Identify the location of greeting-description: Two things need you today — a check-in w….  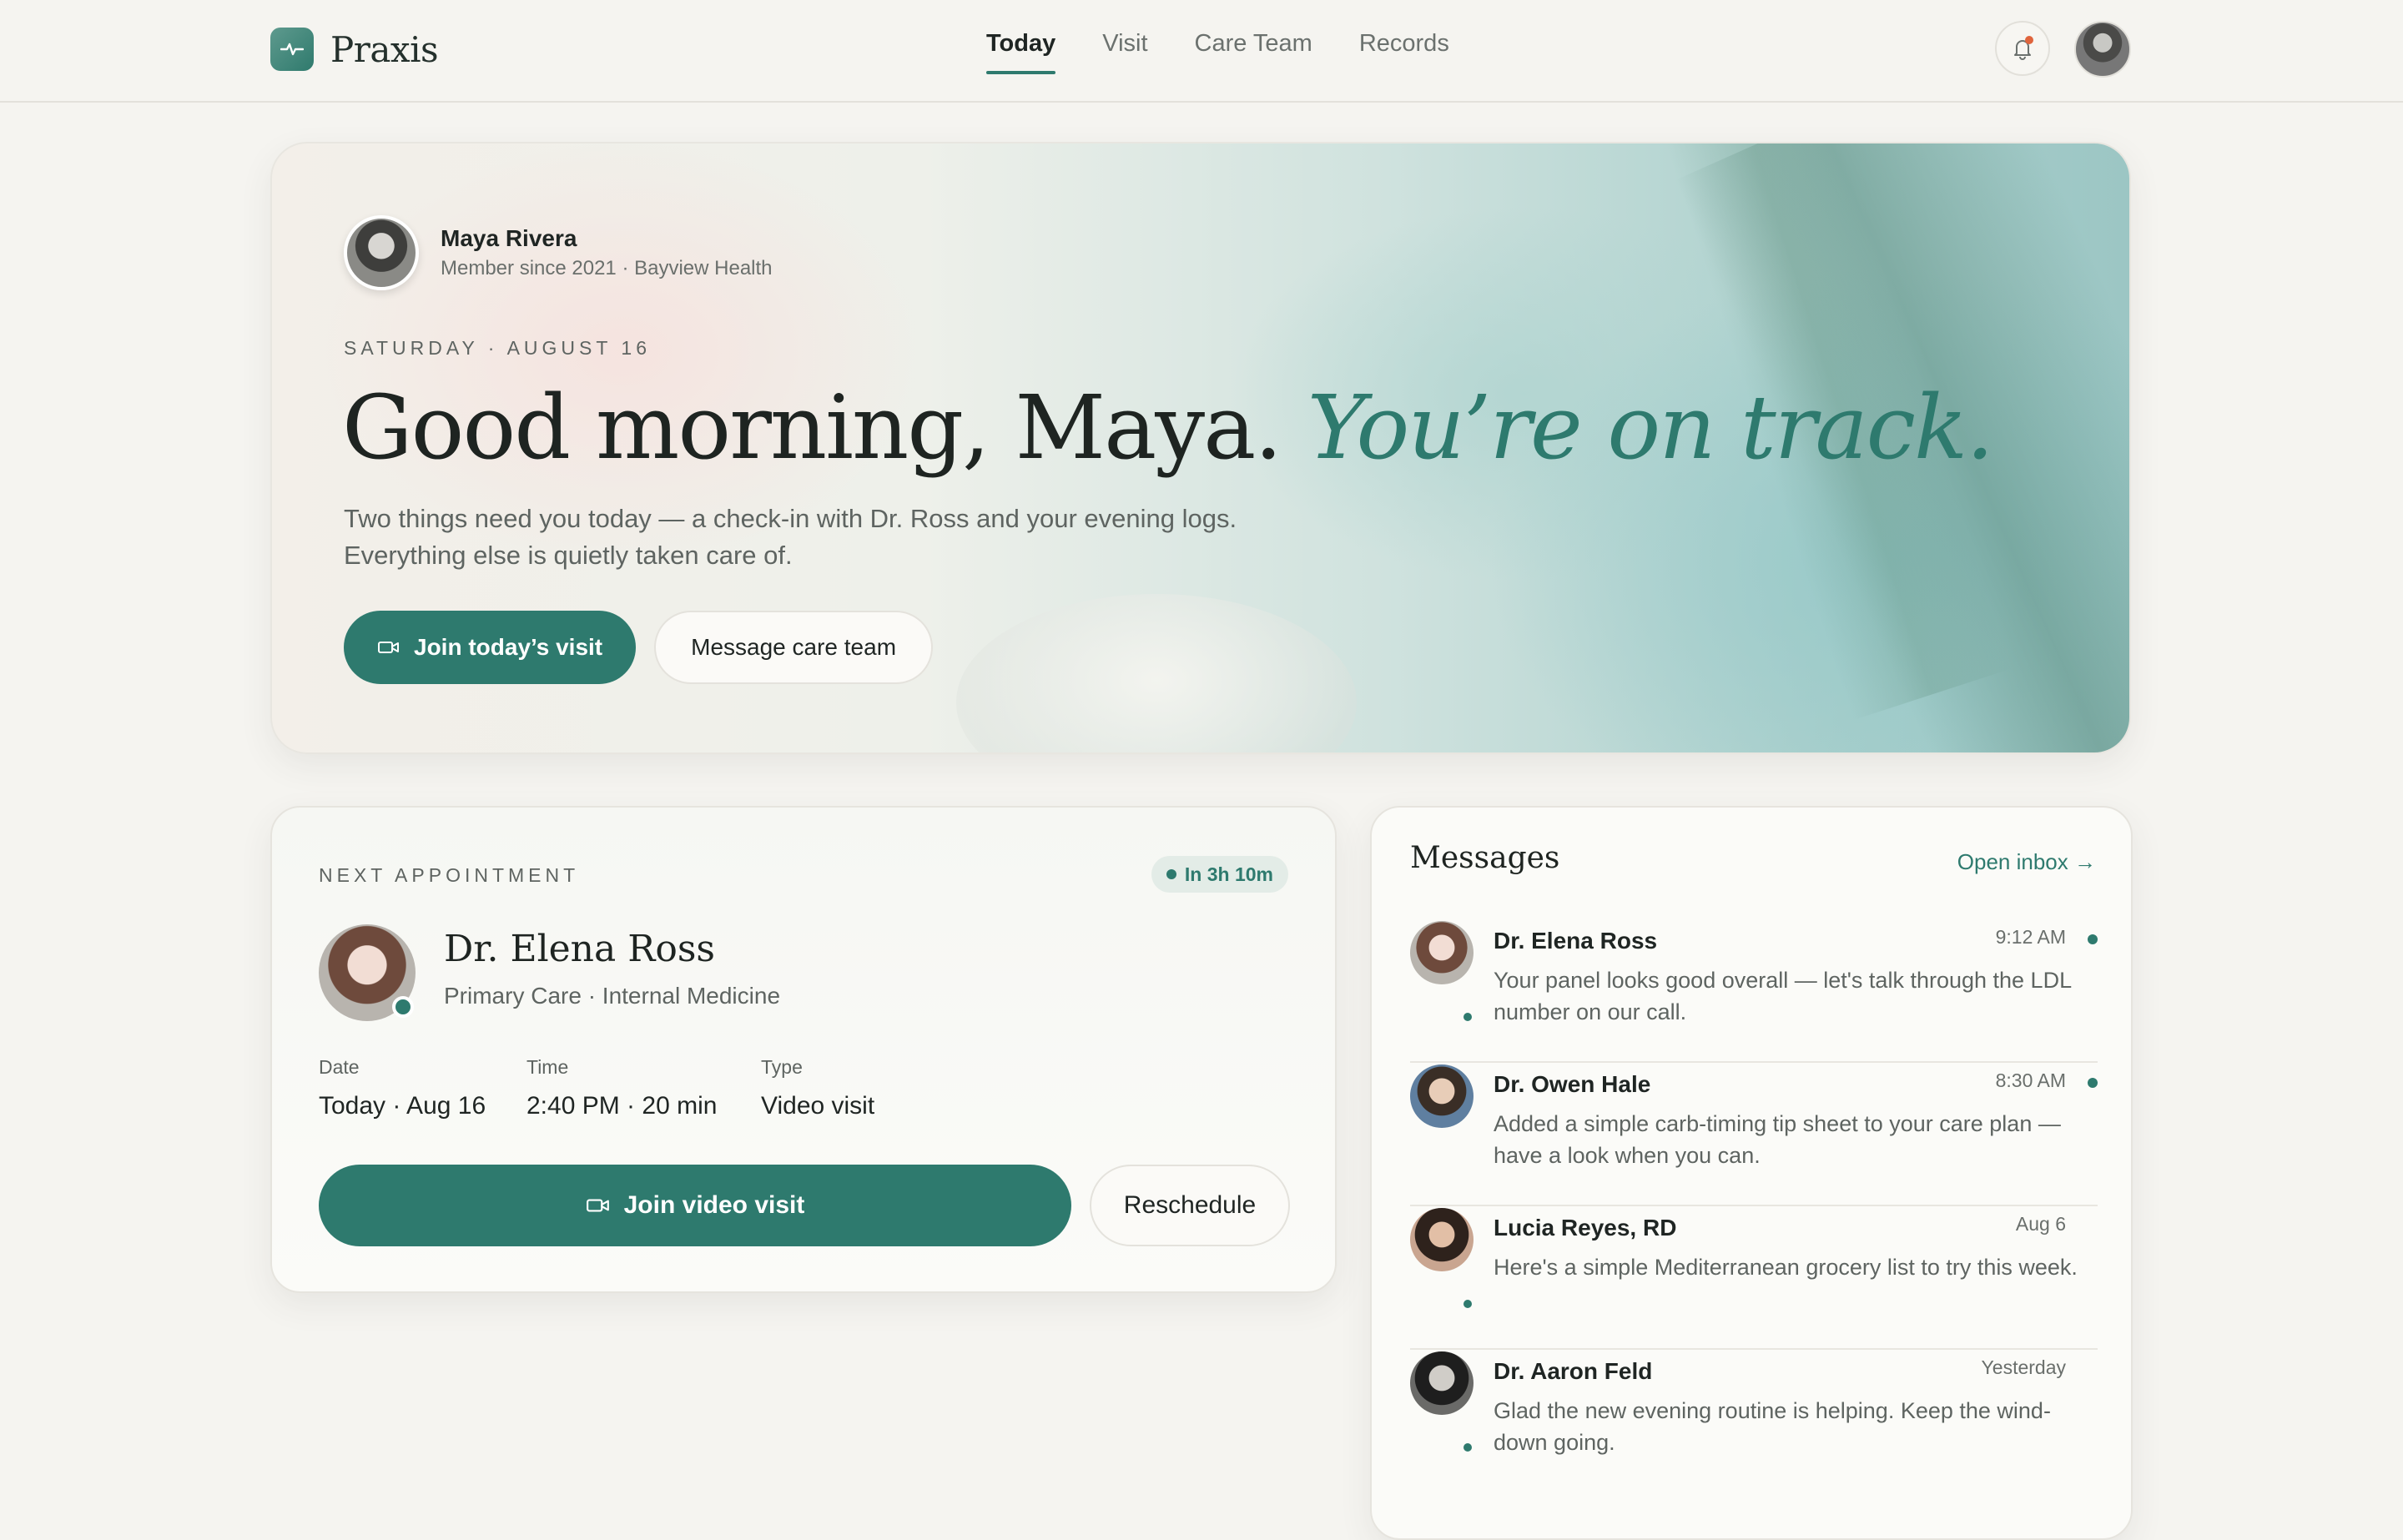
(844, 537).